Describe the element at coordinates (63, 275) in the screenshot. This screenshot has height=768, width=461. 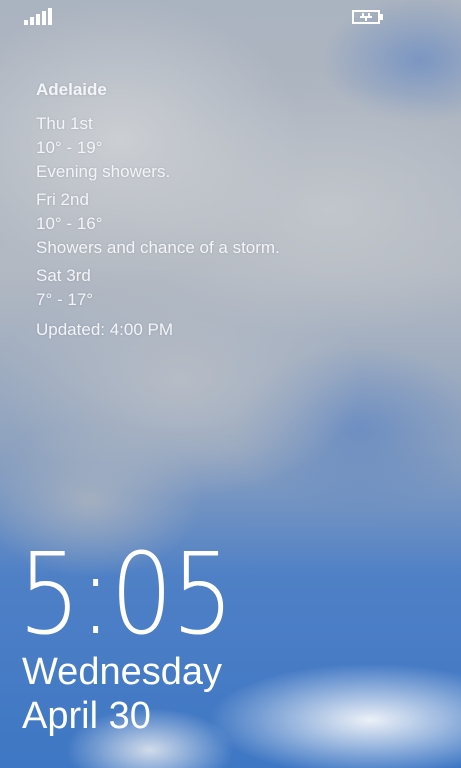
I see `forecast-day-name: Sat 3rd` at that location.